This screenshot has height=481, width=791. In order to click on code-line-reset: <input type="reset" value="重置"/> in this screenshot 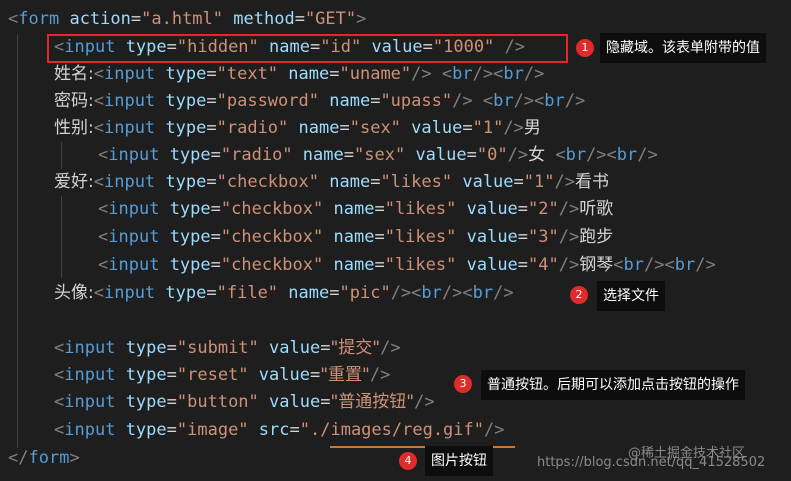, I will do `click(222, 375)`.